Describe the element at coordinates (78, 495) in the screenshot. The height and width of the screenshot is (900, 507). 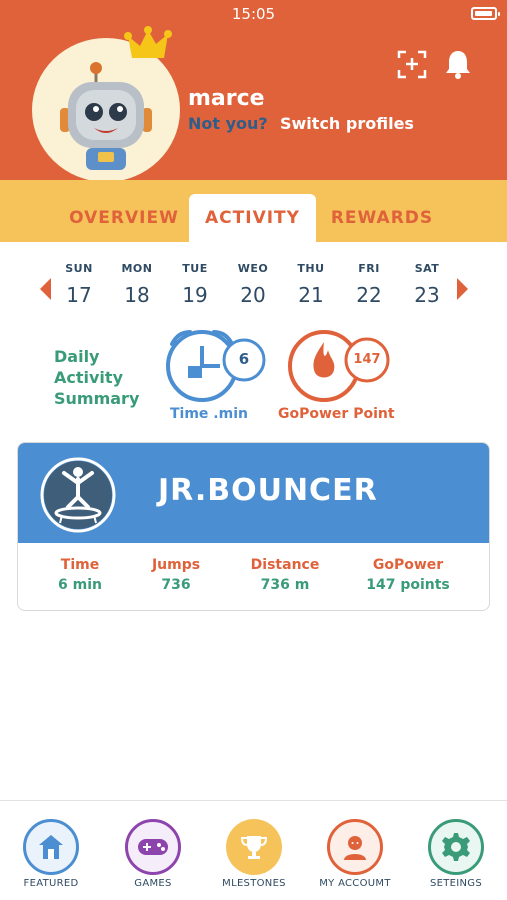
I see `trampoline-icon` at that location.